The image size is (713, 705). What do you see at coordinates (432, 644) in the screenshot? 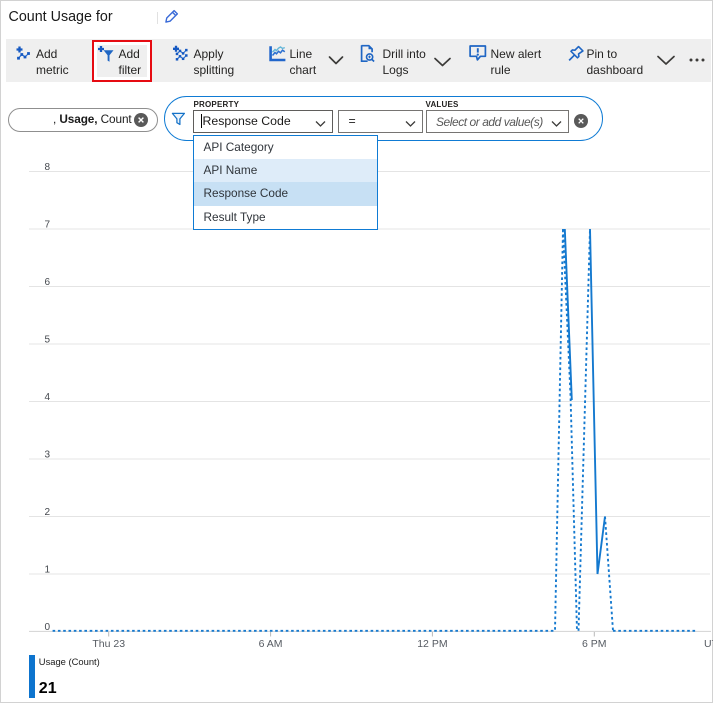
I see `svg-text: 12 PM` at bounding box center [432, 644].